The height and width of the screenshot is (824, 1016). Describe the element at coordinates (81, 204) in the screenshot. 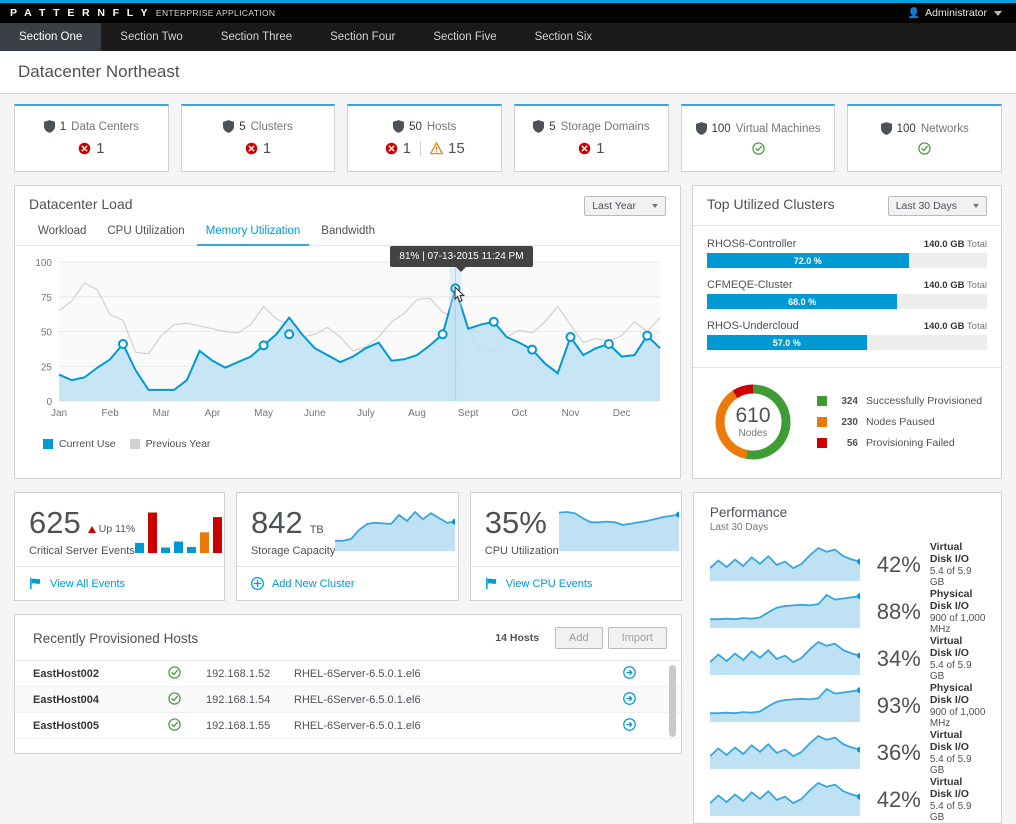

I see `datacenter-load-title: Datacenter Load` at that location.